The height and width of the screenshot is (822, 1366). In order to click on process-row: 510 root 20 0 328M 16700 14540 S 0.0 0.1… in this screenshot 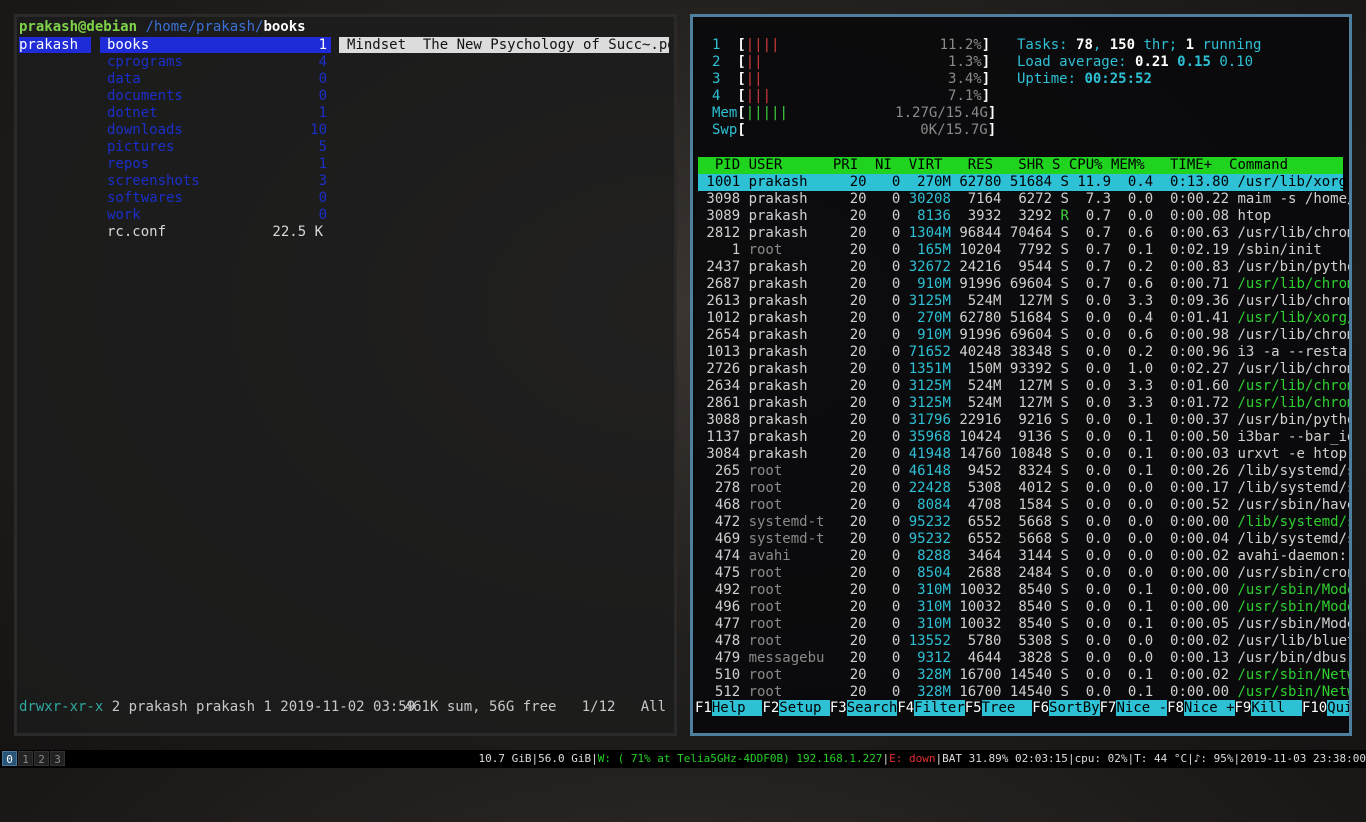, I will do `click(1023, 675)`.